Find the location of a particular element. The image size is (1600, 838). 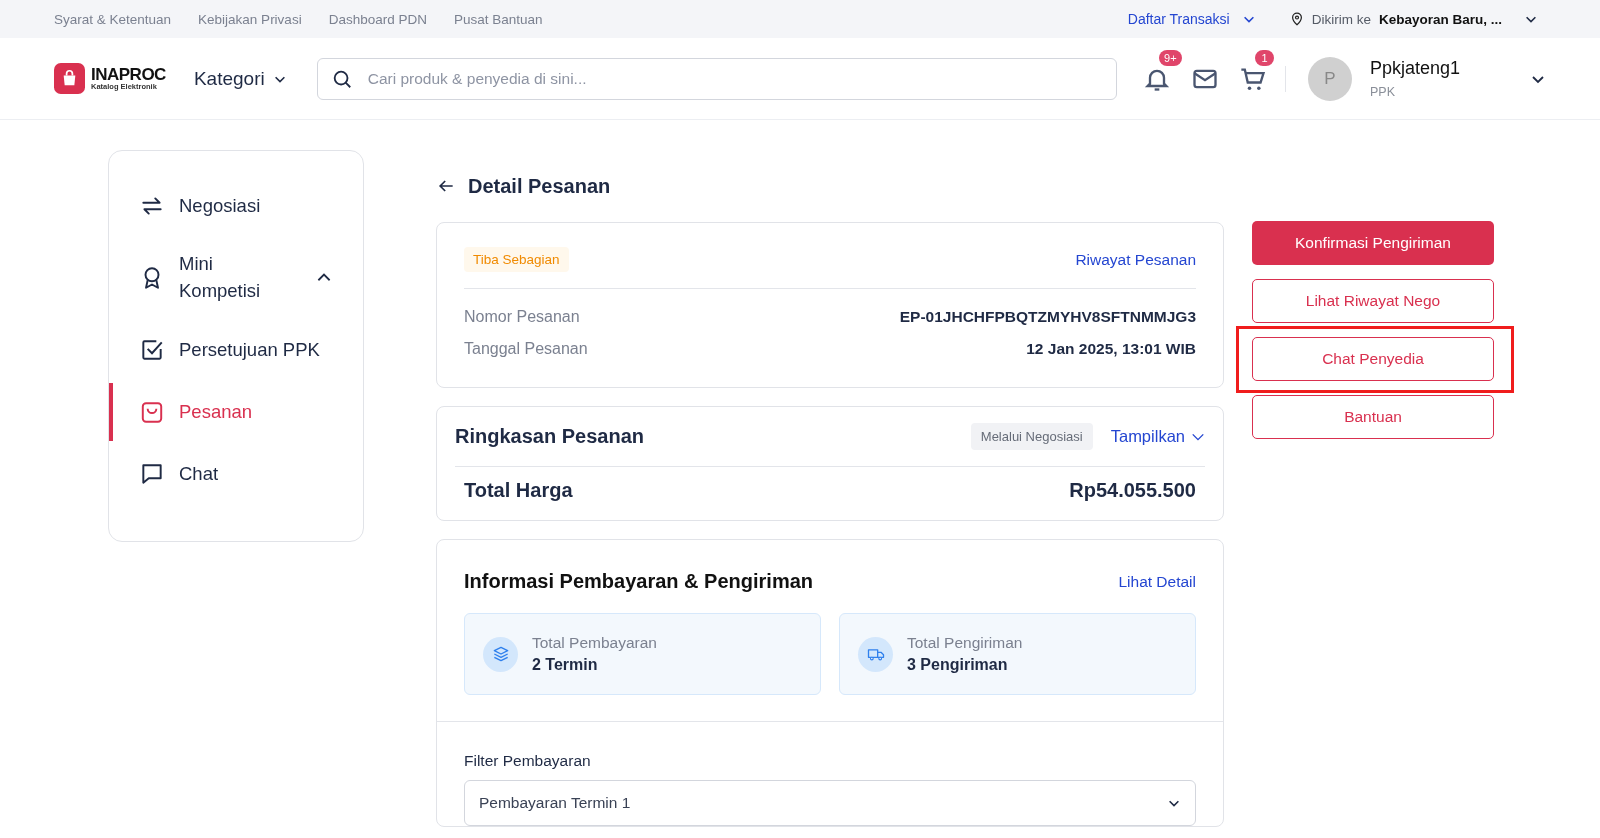

footer-link: Syarat & Ketentuan is located at coordinates (113, 19).